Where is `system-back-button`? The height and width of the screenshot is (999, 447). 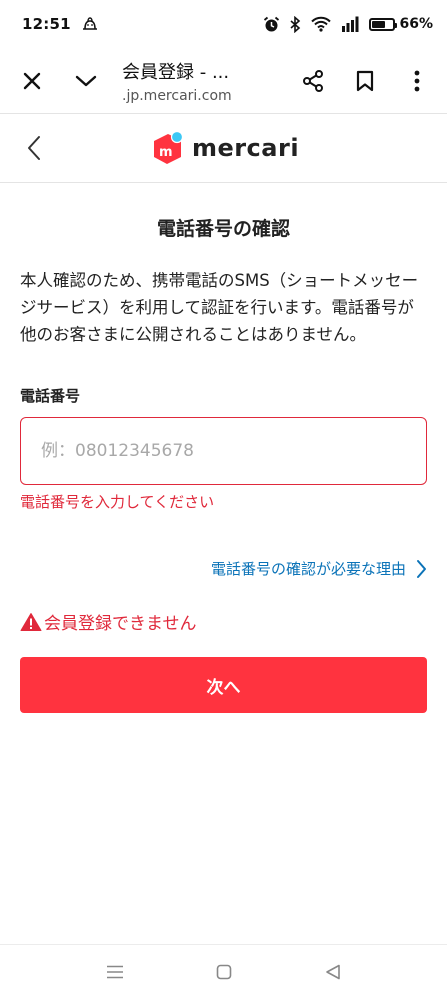 system-back-button is located at coordinates (333, 972).